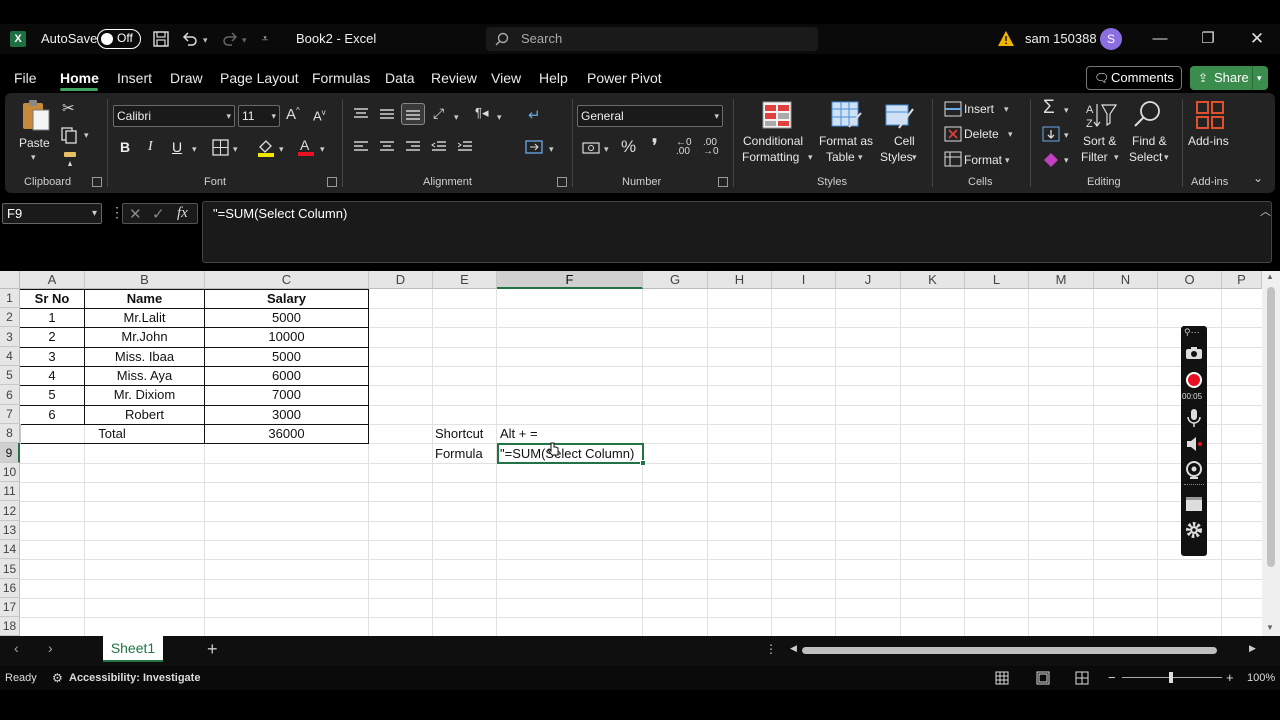 The image size is (1280, 720). What do you see at coordinates (1265, 212) in the screenshot?
I see `collapse-formula-bar-icon: ︿` at bounding box center [1265, 212].